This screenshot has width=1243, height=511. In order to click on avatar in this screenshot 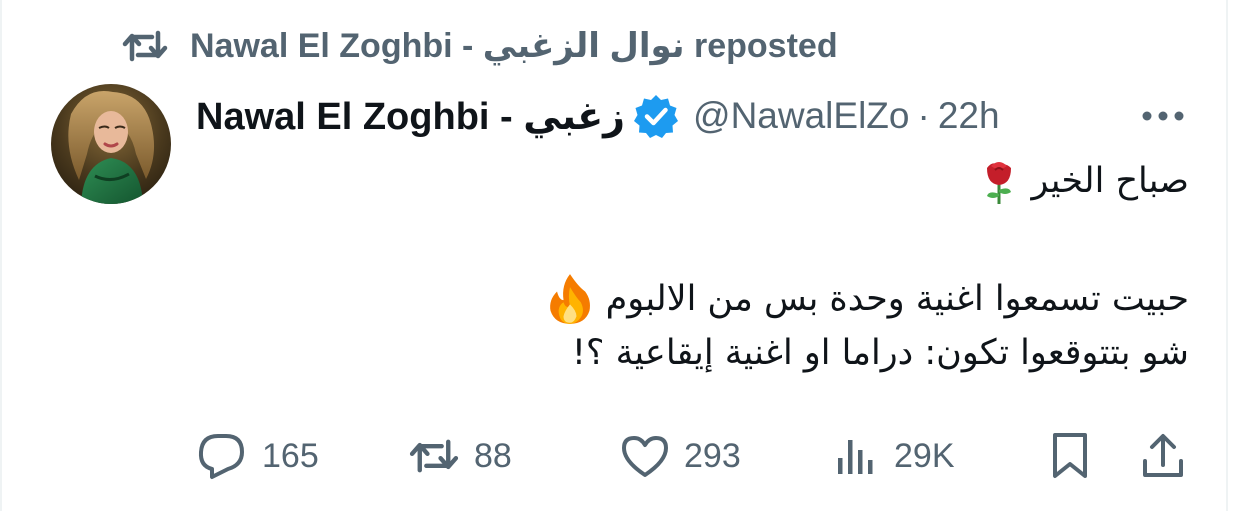, I will do `click(111, 144)`.